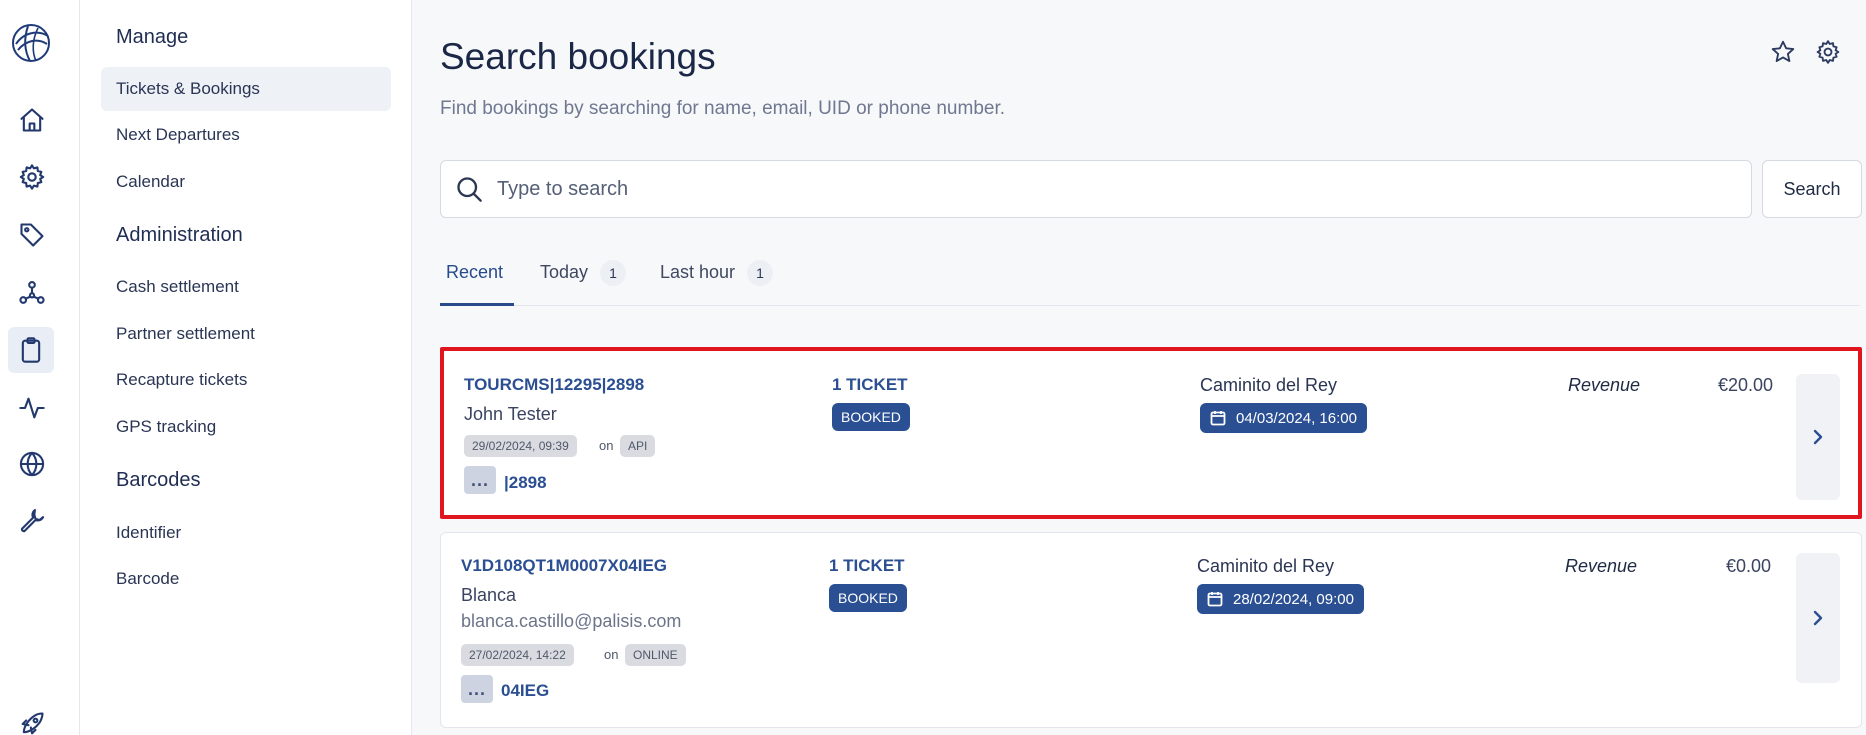 This screenshot has height=735, width=1866. What do you see at coordinates (158, 480) in the screenshot?
I see `nav-group-barcodes-heading: Barcodes` at bounding box center [158, 480].